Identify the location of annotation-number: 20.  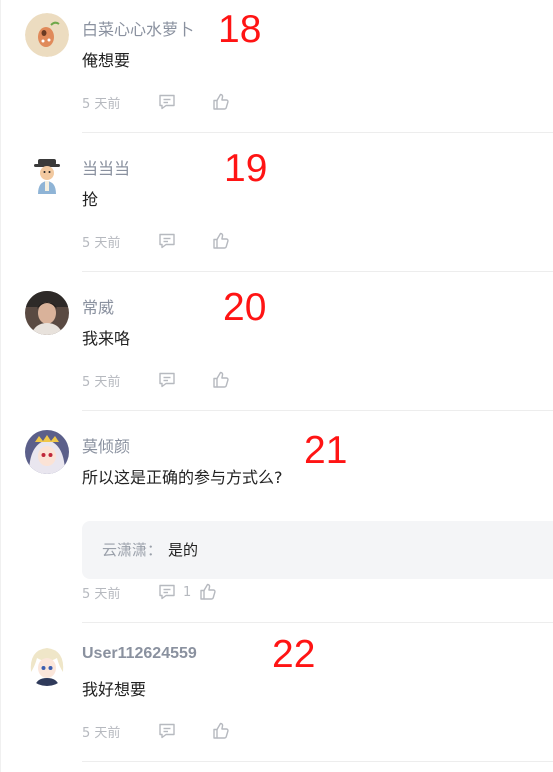
(245, 307).